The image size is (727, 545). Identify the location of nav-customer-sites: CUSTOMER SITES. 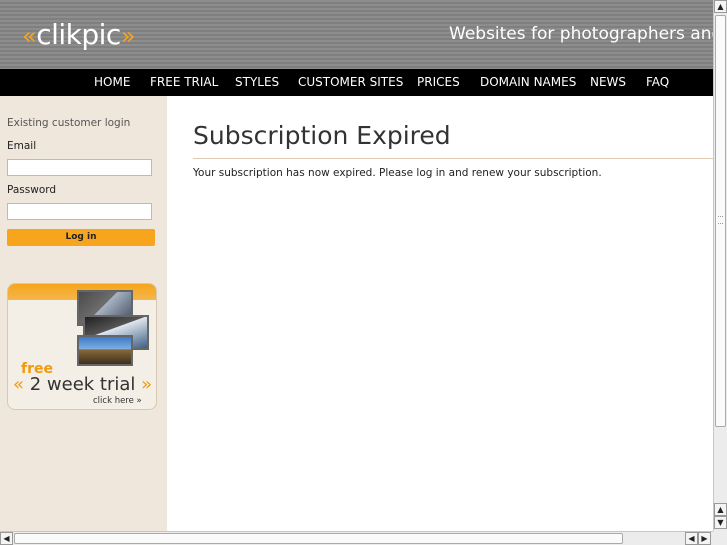
(350, 82).